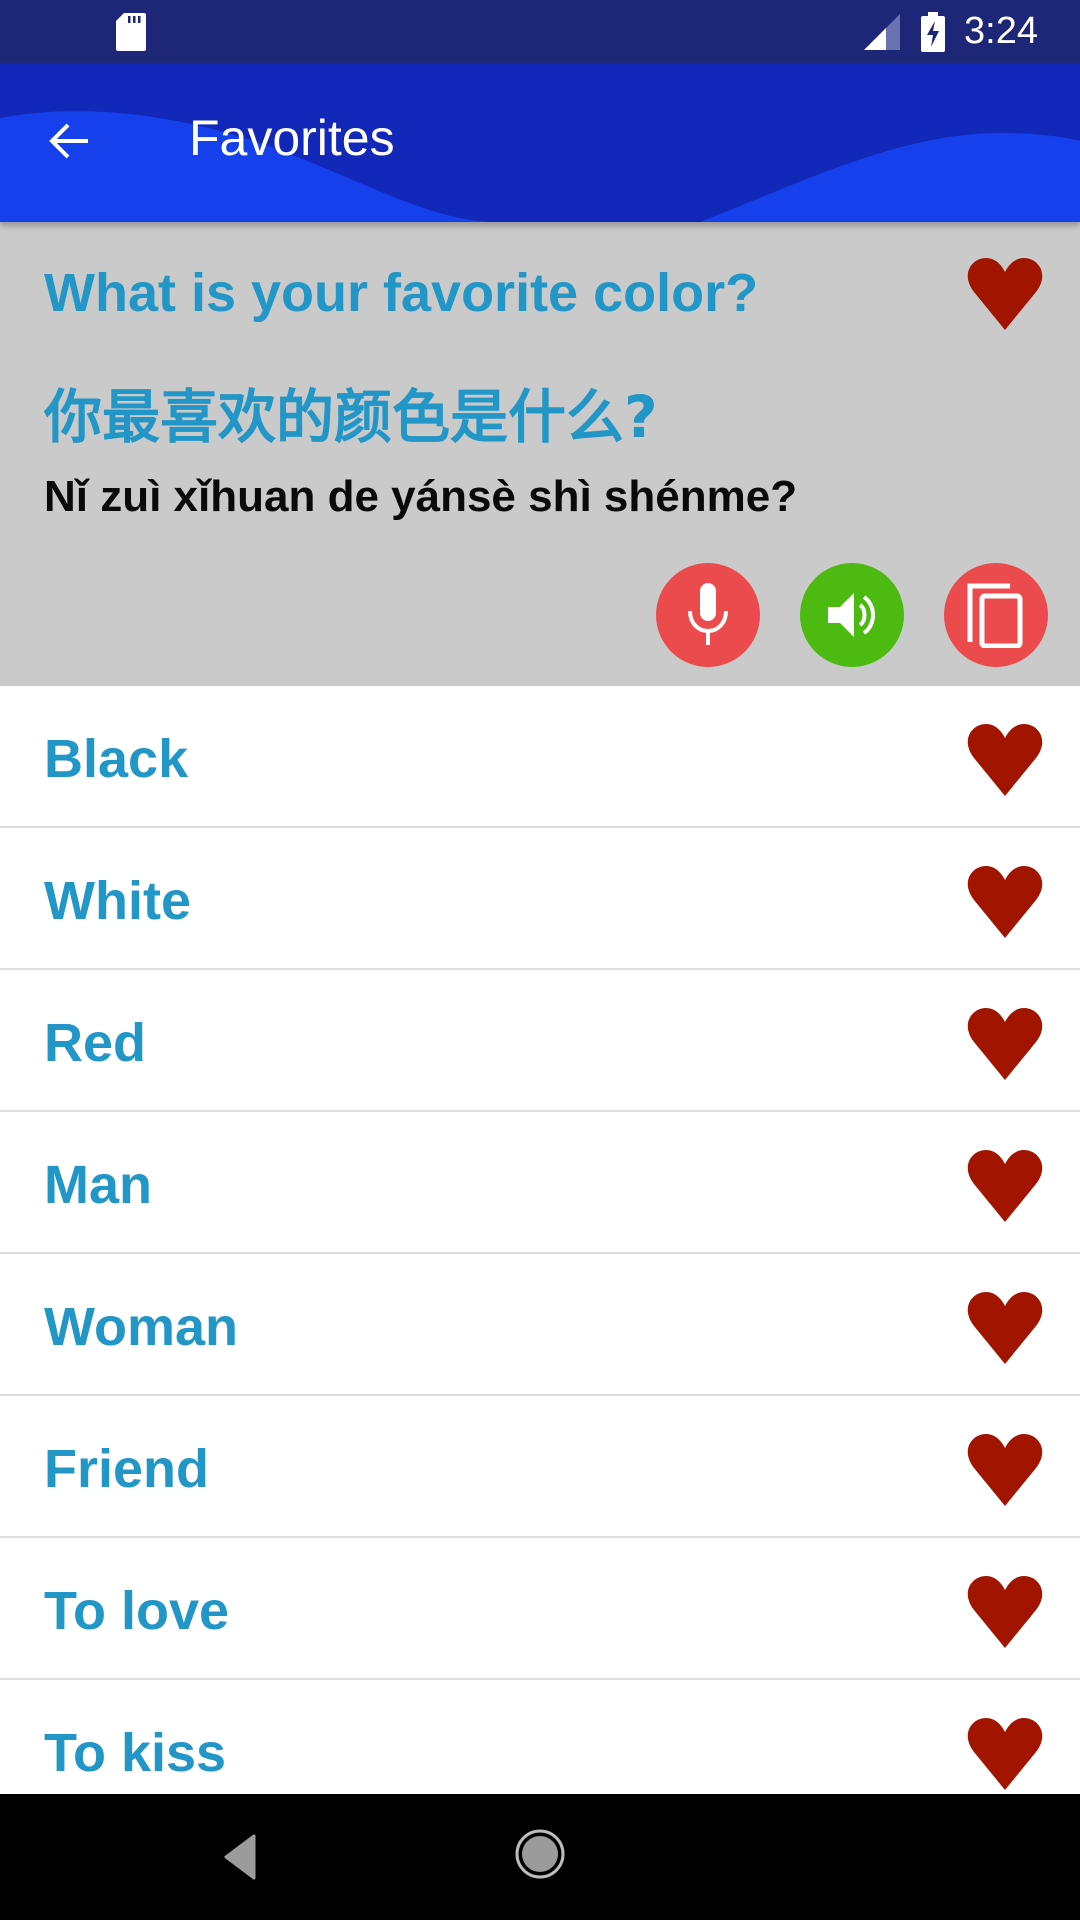  I want to click on status-bar: 3:24, so click(540, 31).